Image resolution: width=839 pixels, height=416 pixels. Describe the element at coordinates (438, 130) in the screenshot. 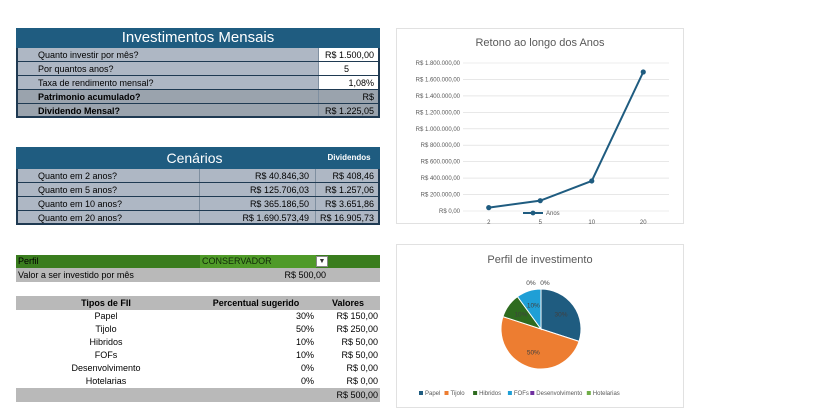

I see `y-tick-label: R$ 1.000.000,00` at that location.